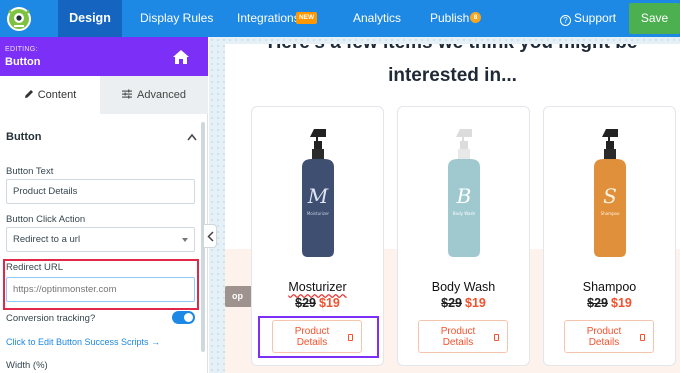 This screenshot has height=373, width=680. Describe the element at coordinates (307, 18) in the screenshot. I see `new-badge: NEW` at that location.